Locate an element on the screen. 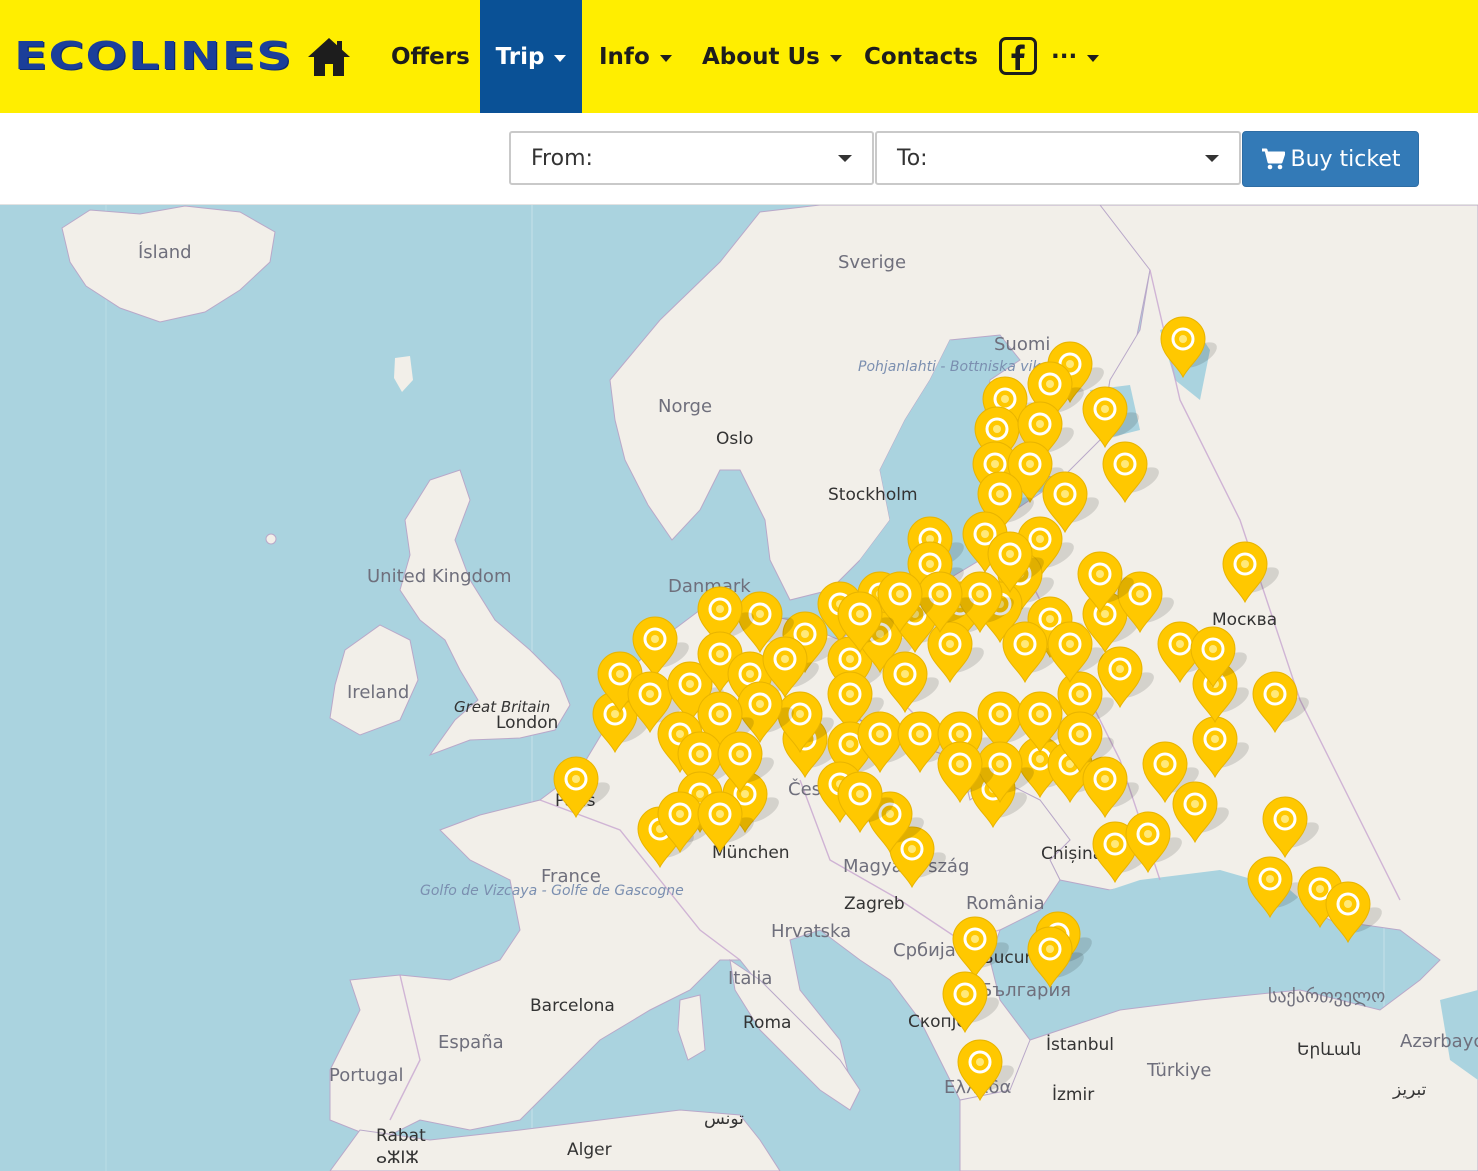 The height and width of the screenshot is (1171, 1478). nav-info: Info is located at coordinates (635, 56).